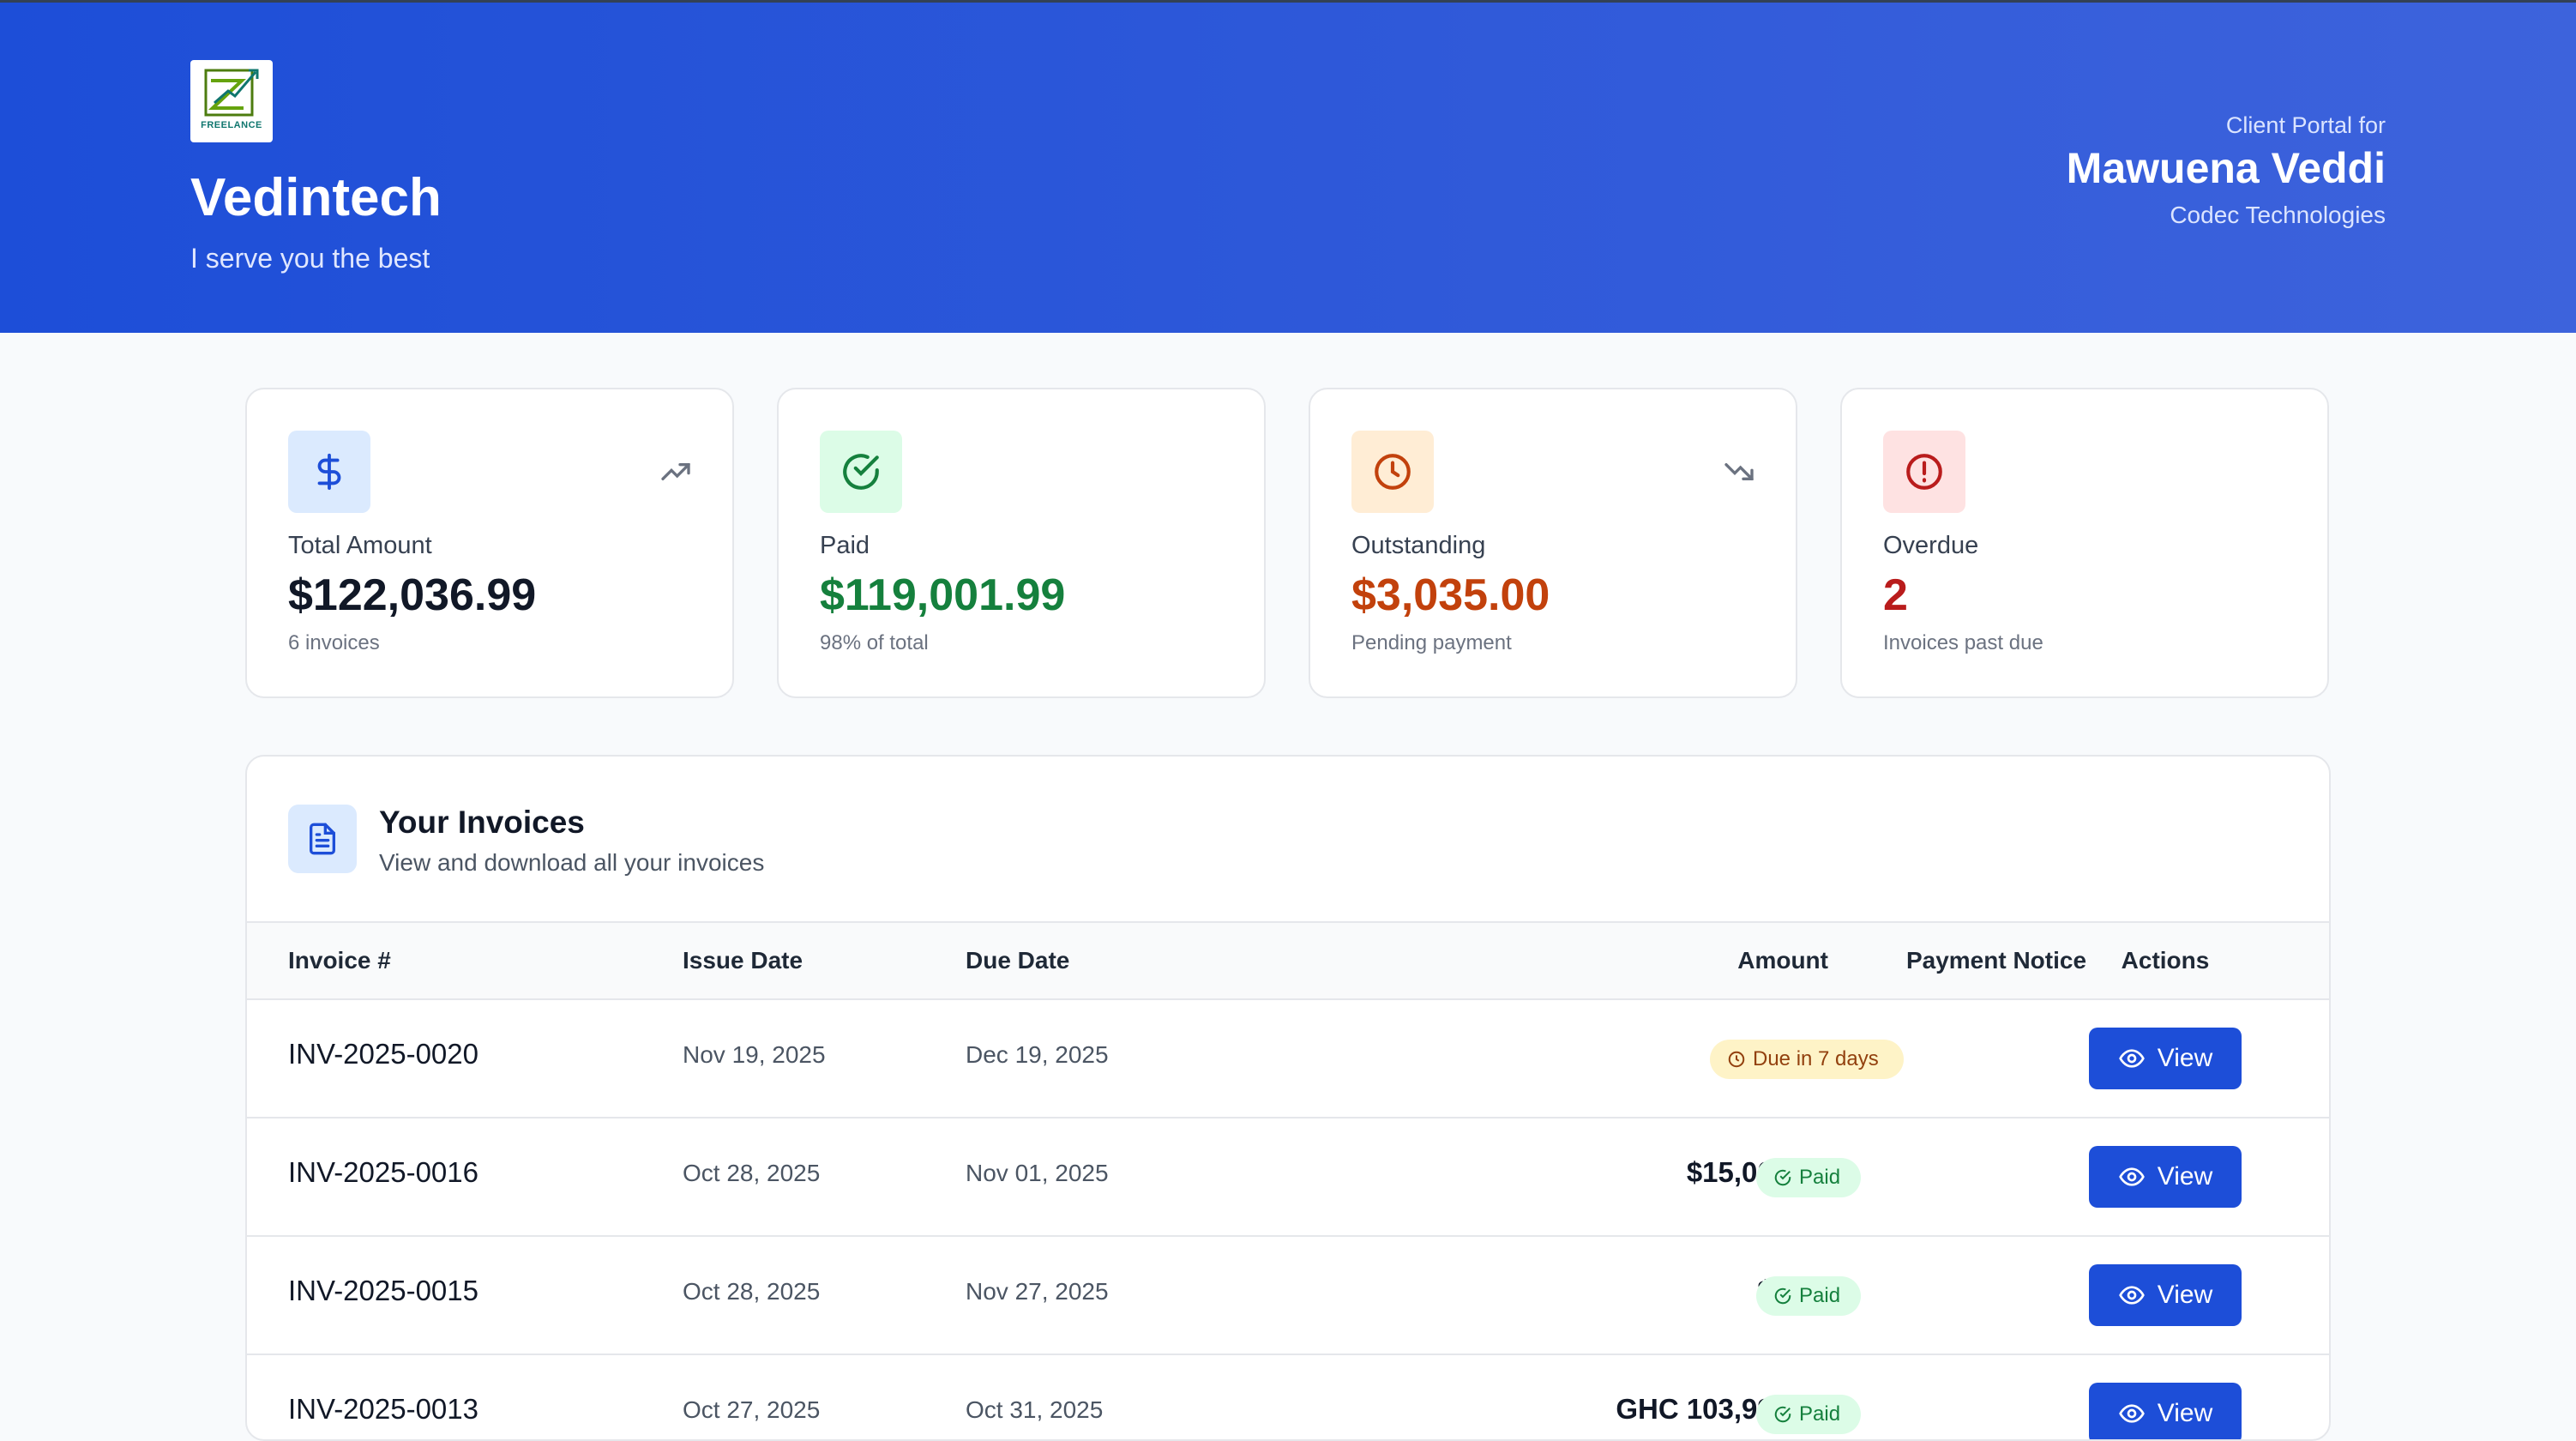 Image resolution: width=2576 pixels, height=1441 pixels. Describe the element at coordinates (1816, 1058) in the screenshot. I see `badge-label: Due in 7 days` at that location.